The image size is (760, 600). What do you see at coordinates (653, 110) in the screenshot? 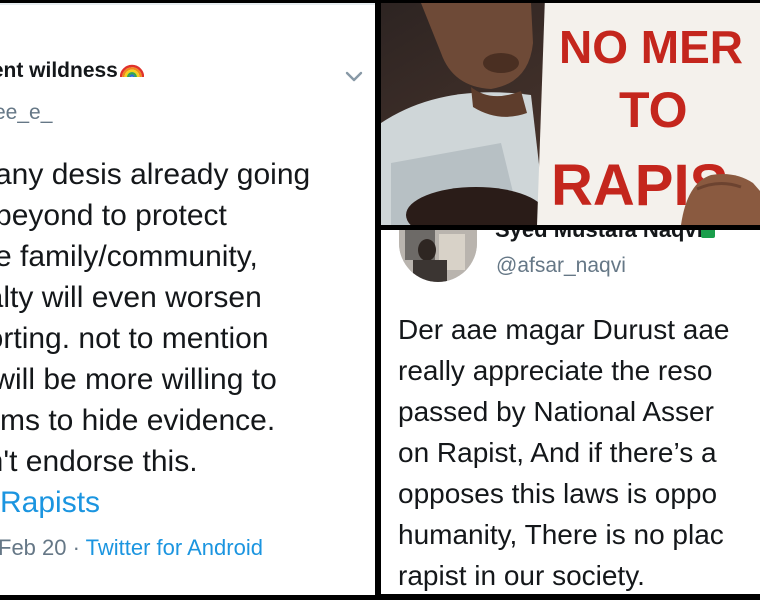
I see `sign-line-2: TO` at bounding box center [653, 110].